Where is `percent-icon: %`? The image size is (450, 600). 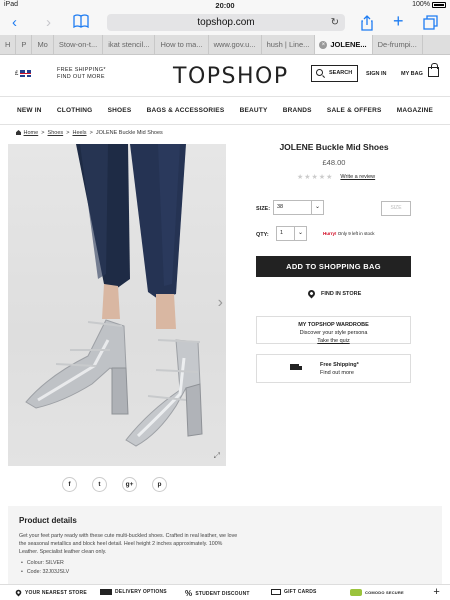
percent-icon: % is located at coordinates (189, 593).